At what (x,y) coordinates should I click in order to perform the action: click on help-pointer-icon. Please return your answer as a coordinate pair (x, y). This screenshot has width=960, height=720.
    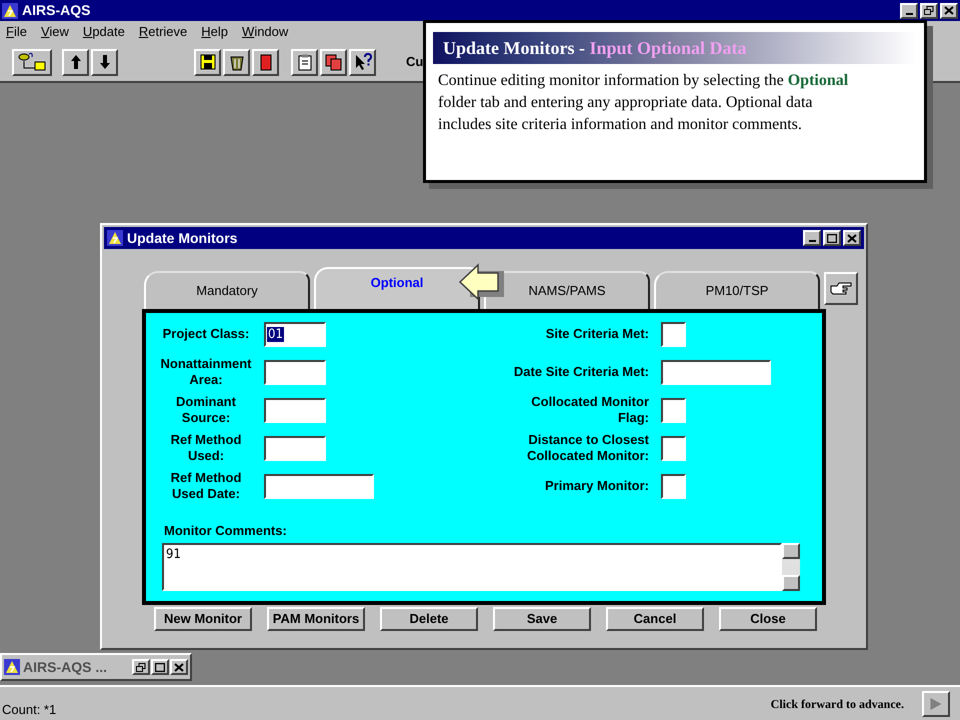
    Looking at the image, I should click on (362, 62).